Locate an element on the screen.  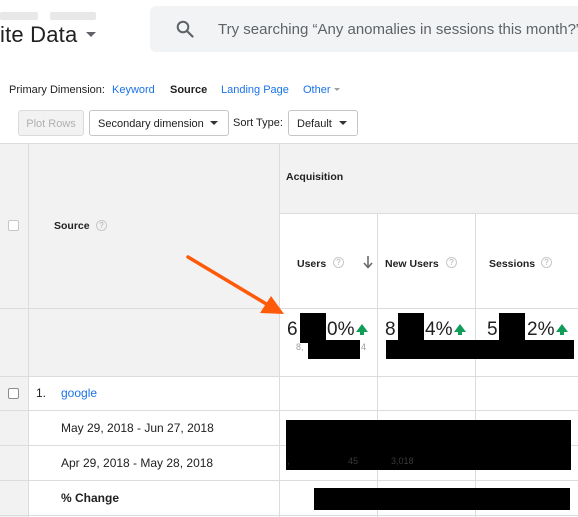
annotation-arrow is located at coordinates (235, 284).